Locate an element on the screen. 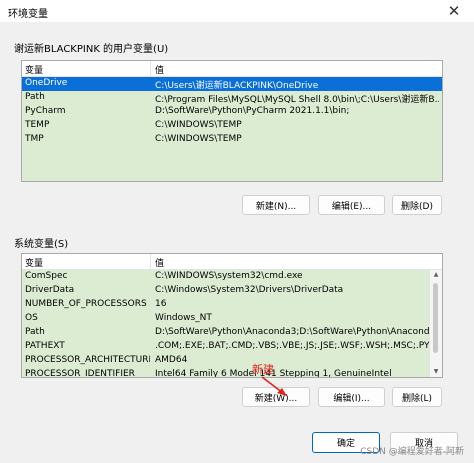  user-variables-label: 谢运新BLACKPINK 的用户变量(U) is located at coordinates (91, 49).